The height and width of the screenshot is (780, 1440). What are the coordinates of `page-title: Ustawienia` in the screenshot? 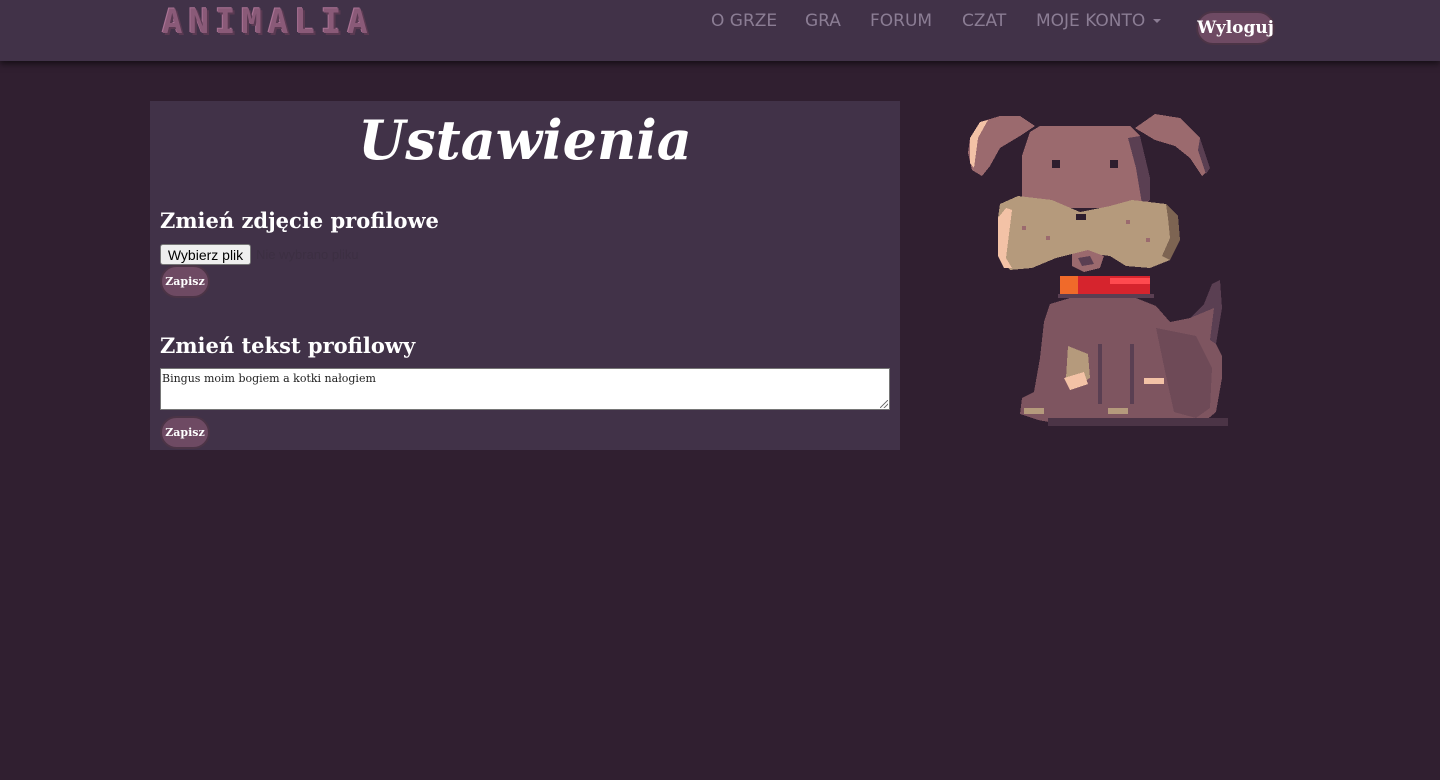 It's located at (525, 140).